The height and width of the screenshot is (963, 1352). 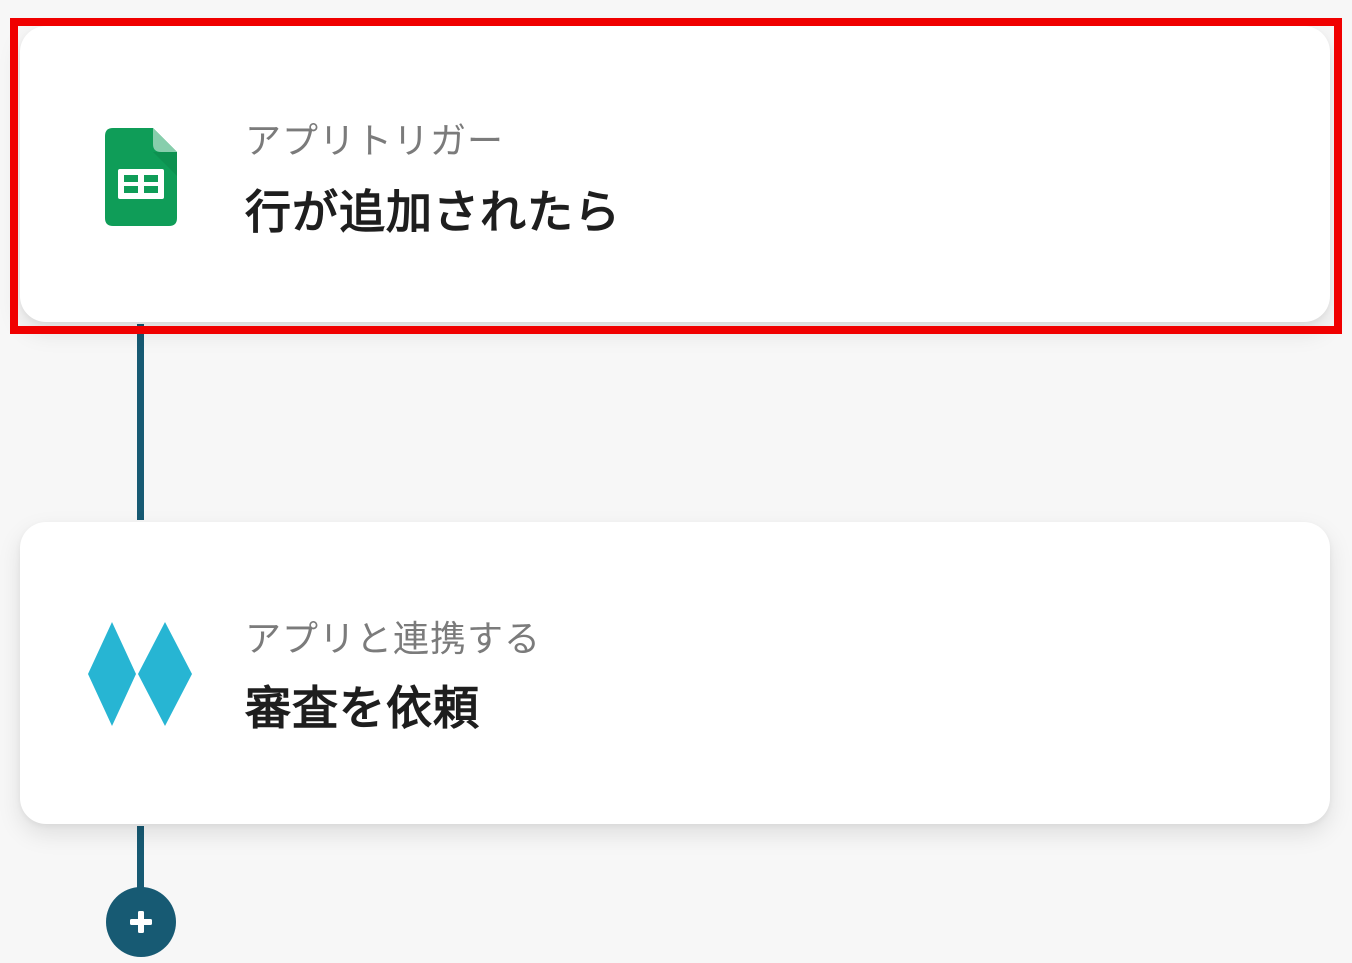 I want to click on diamond-app-icon, so click(x=140, y=674).